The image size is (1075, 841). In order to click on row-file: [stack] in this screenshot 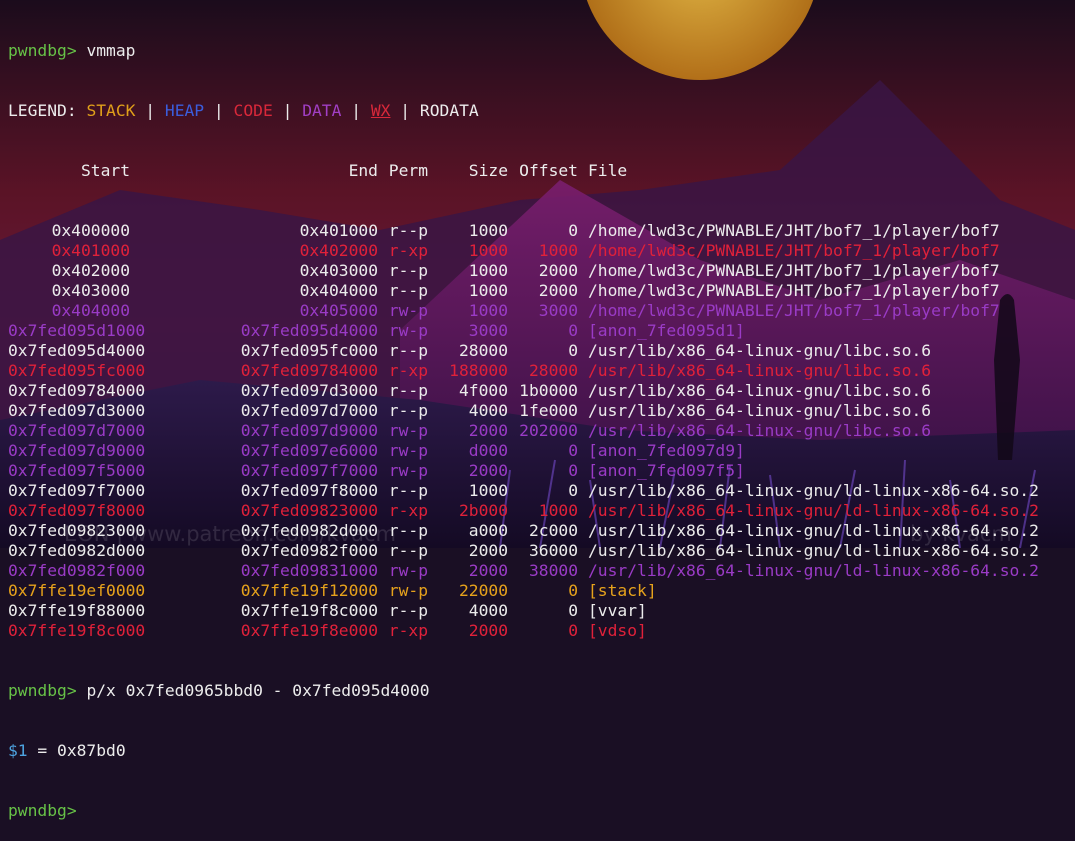, I will do `click(622, 590)`.